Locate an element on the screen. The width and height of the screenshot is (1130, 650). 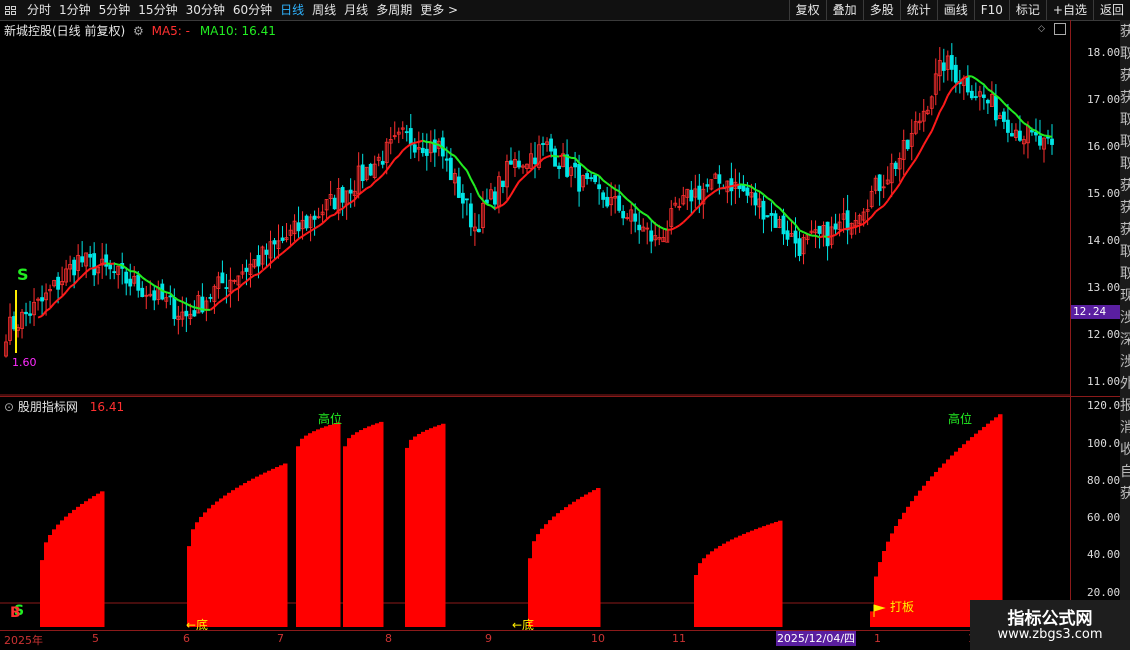
toolbar-button-8: 返回 is located at coordinates (1111, 10).